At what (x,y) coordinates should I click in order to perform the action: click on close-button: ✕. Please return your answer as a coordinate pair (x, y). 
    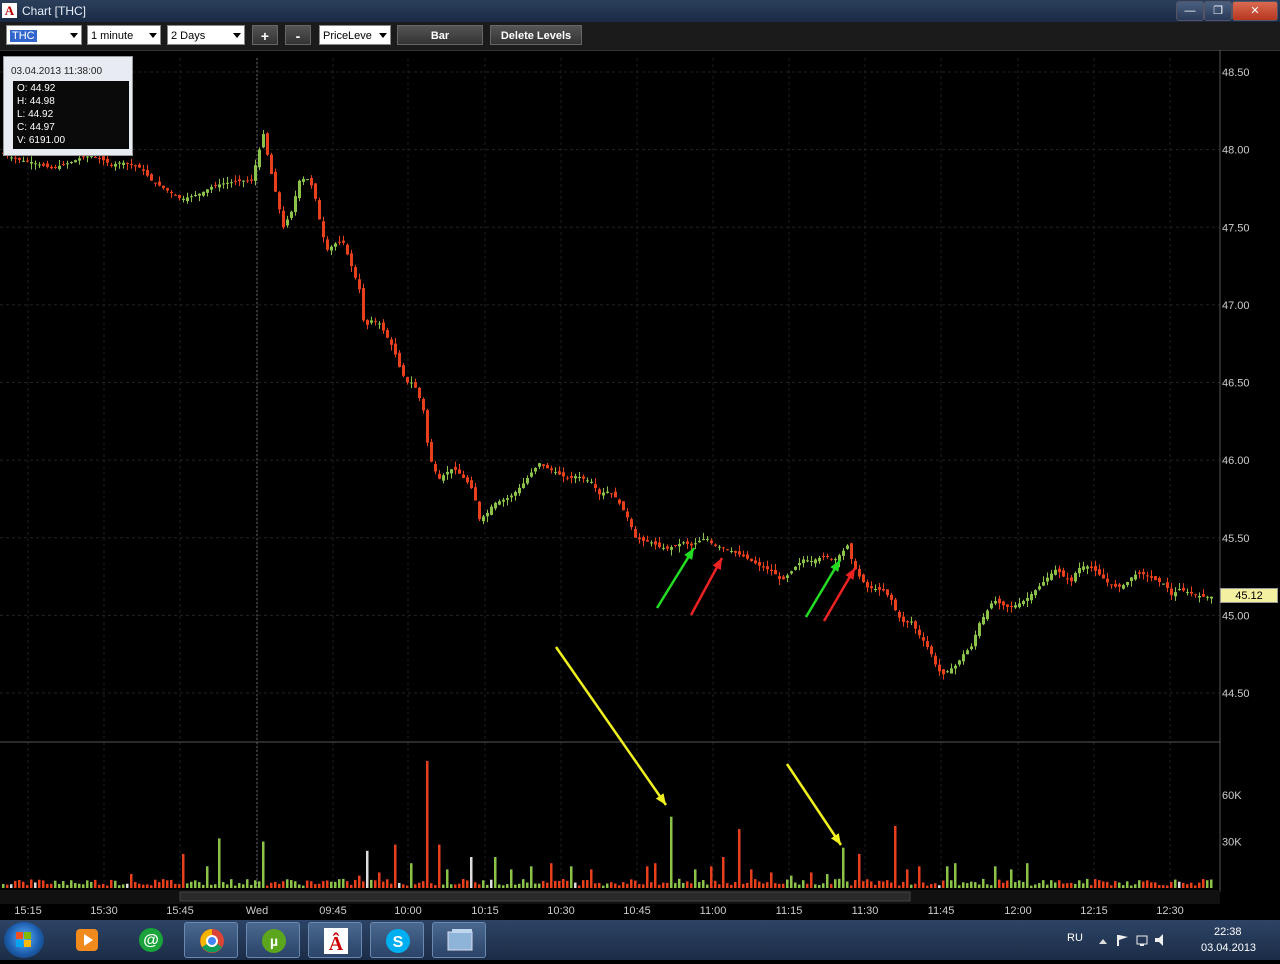
    Looking at the image, I should click on (1255, 11).